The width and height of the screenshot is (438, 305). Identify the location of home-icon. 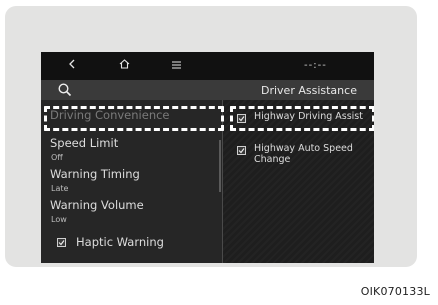
(124, 66).